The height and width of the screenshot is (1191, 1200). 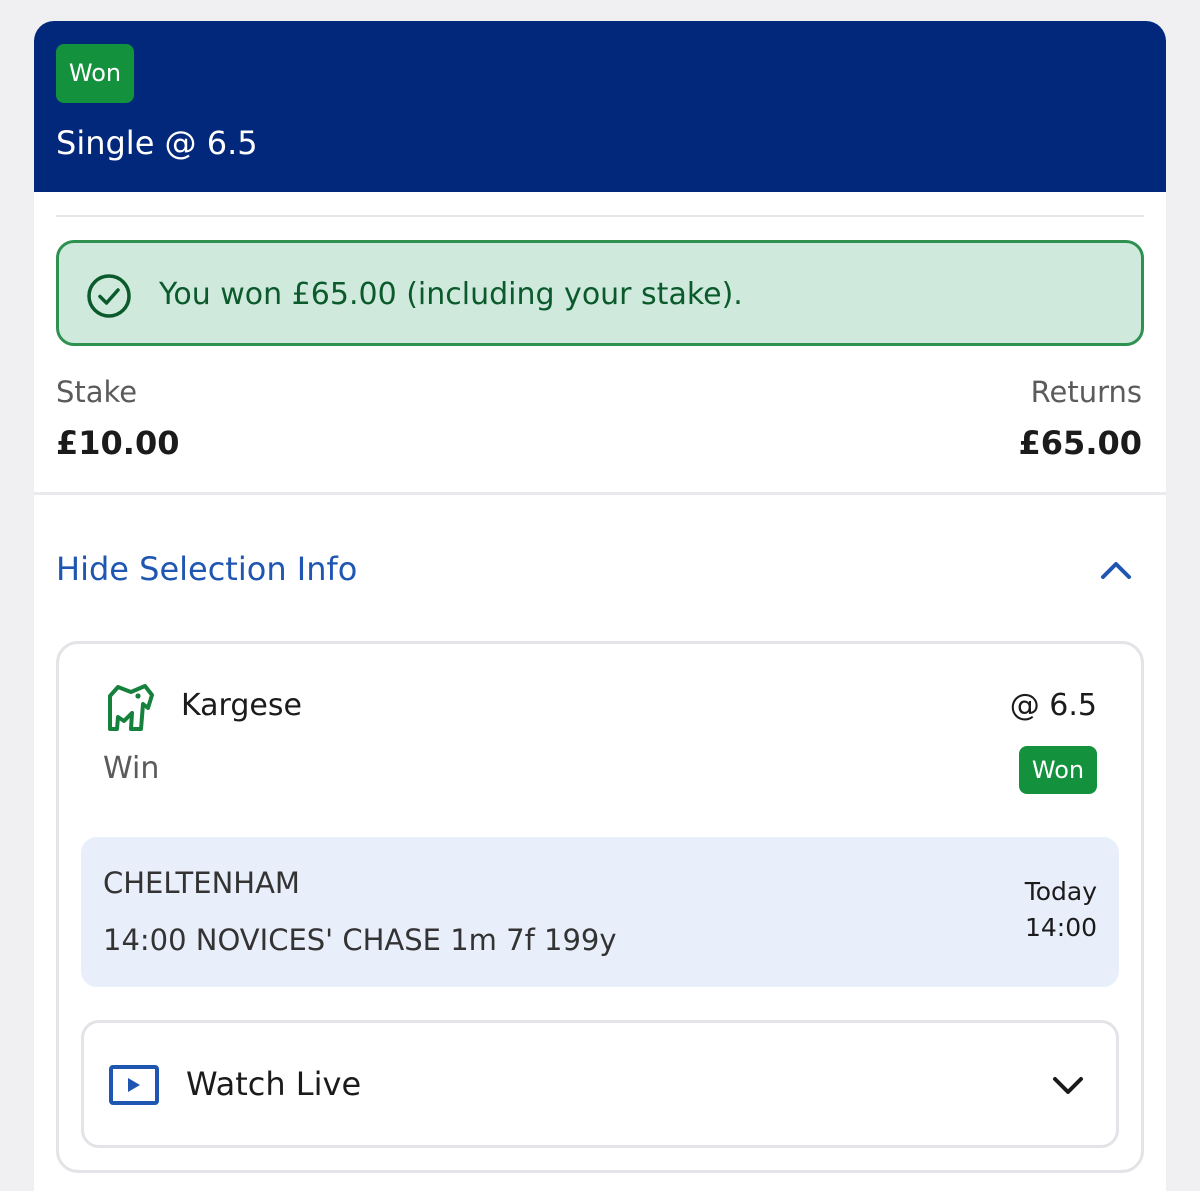 I want to click on returns-label: Returns, so click(x=1086, y=392).